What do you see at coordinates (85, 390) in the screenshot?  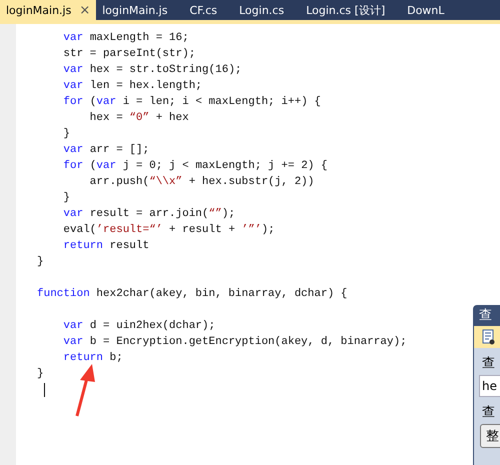 I see `annotation-arrow` at bounding box center [85, 390].